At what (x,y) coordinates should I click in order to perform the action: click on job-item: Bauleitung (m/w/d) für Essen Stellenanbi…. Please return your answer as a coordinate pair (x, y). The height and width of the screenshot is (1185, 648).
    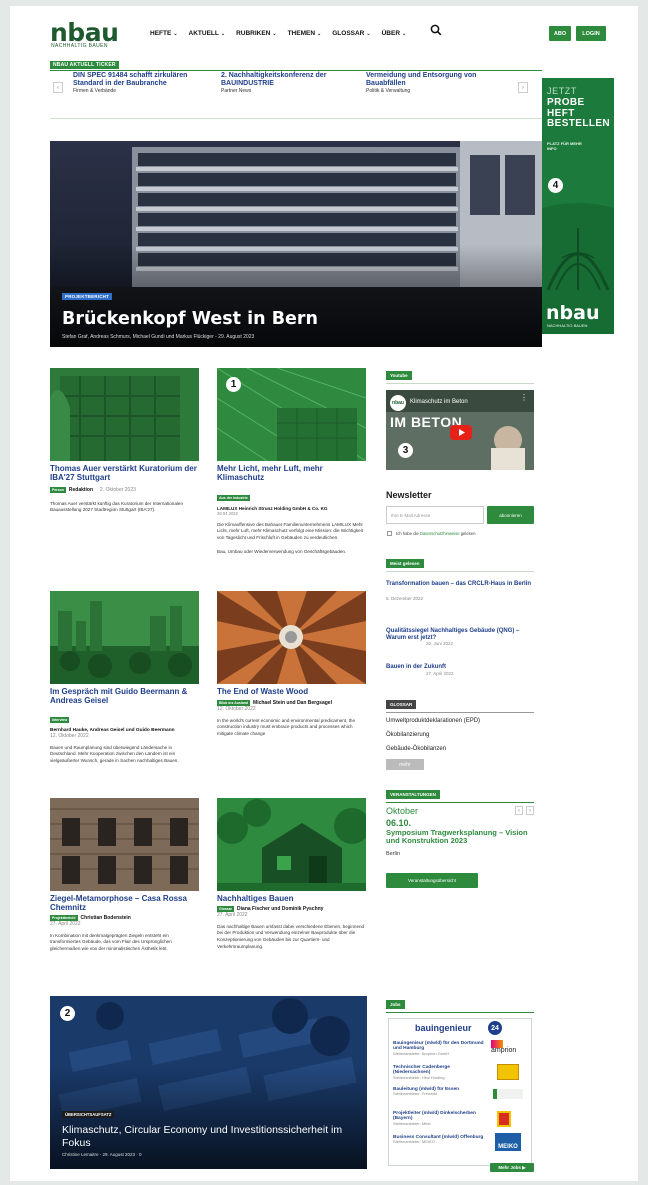
    Looking at the image, I should click on (439, 1092).